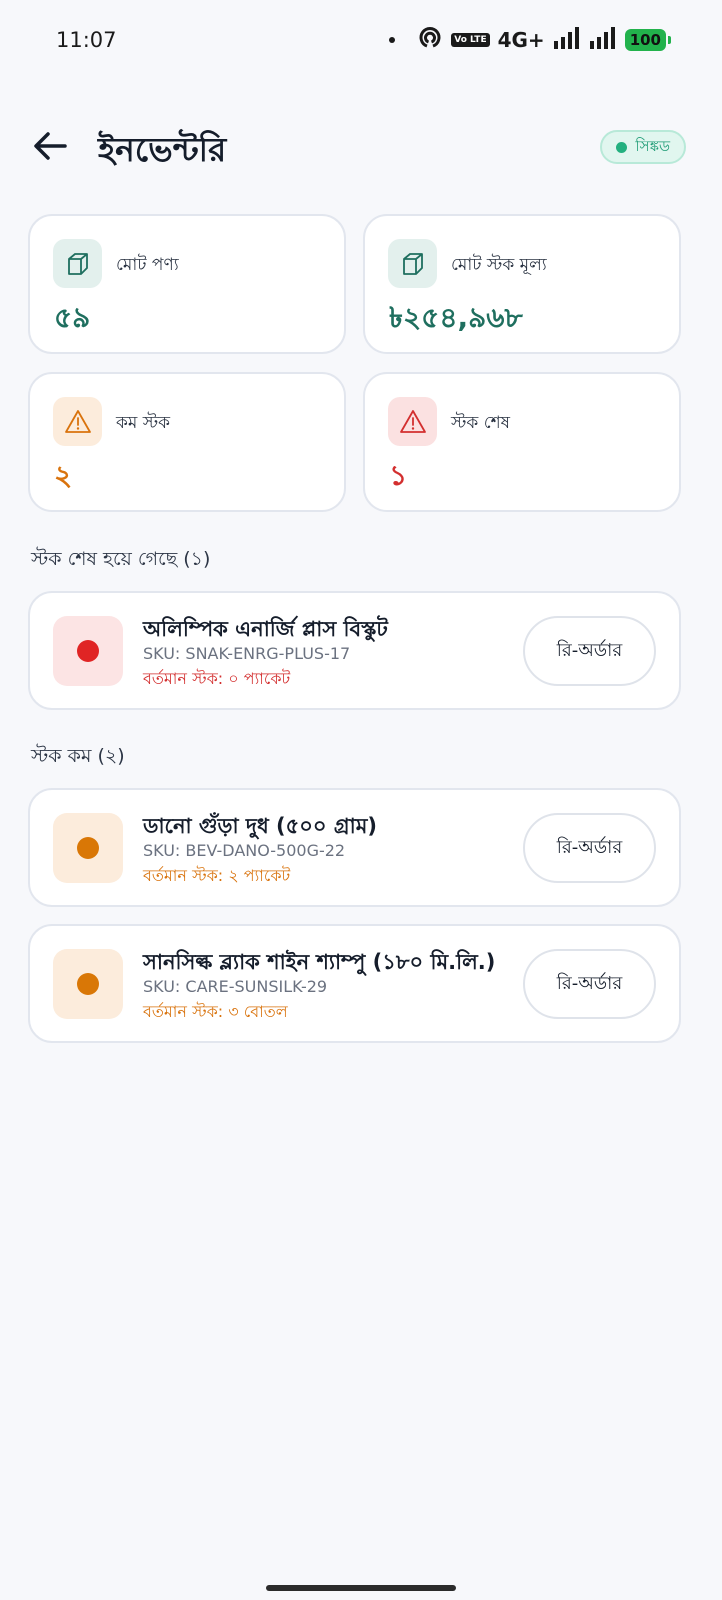  What do you see at coordinates (187, 284) in the screenshot?
I see `stat-card-total-products: মোট পণ্য ৫৯` at bounding box center [187, 284].